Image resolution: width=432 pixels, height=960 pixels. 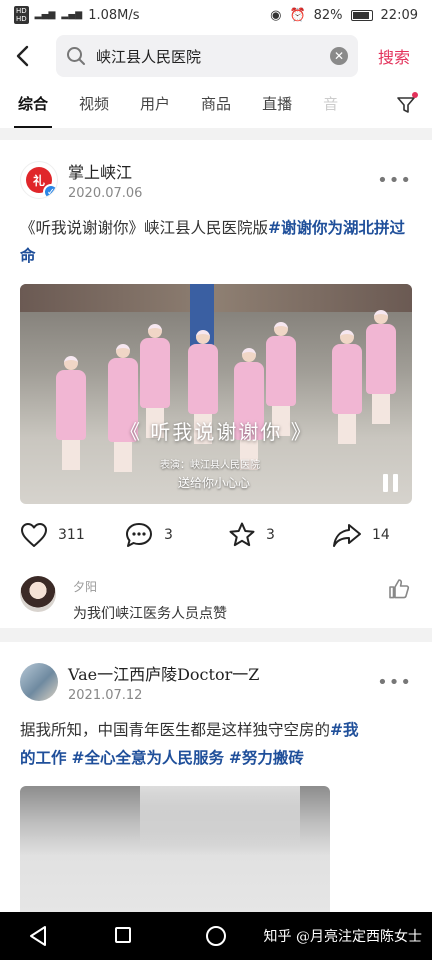 I want to click on avatar: 礼 ✓, so click(x=39, y=180).